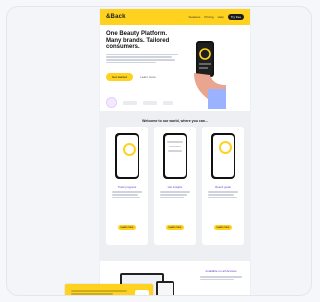 The height and width of the screenshot is (302, 320). I want to click on award-badge-icon, so click(111, 102).